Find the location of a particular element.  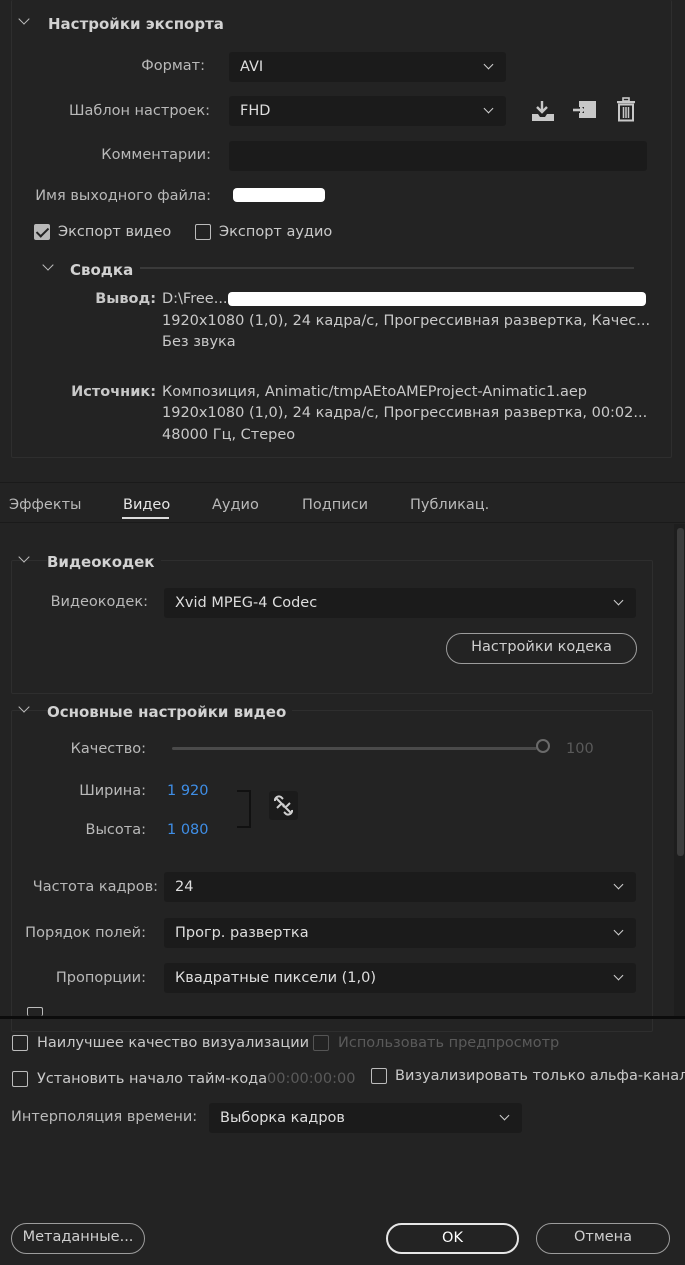

time-interp-dropdown: Выборка кадров is located at coordinates (365, 1118).